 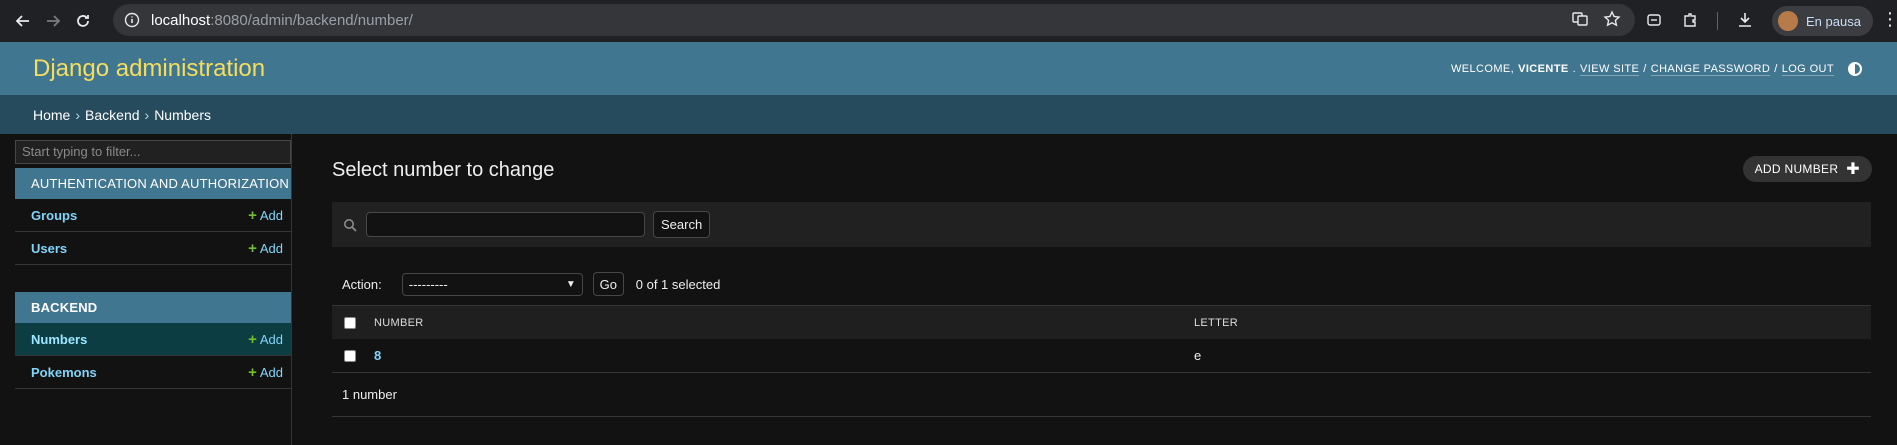 I want to click on sidebar-item-numbers: Numbers + Add, so click(x=153, y=339).